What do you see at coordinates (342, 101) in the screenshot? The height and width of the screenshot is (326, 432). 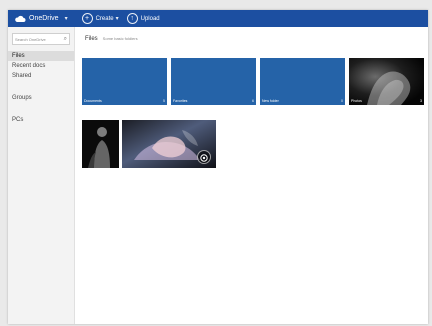 I see `folder-count: 0` at bounding box center [342, 101].